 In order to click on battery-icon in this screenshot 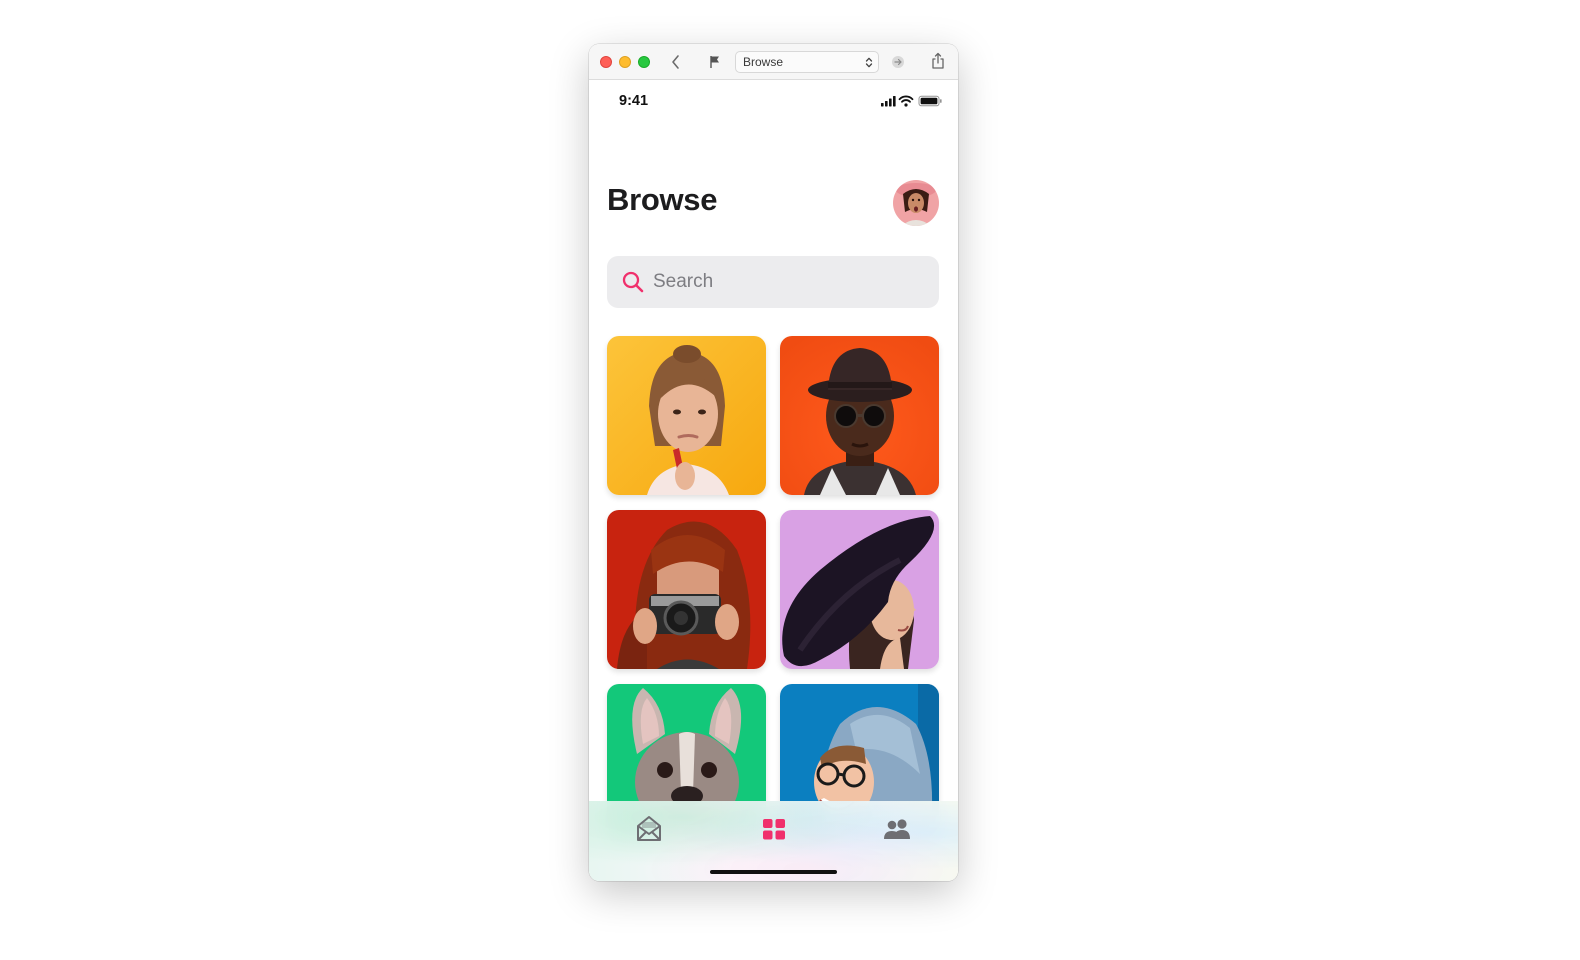, I will do `click(930, 101)`.